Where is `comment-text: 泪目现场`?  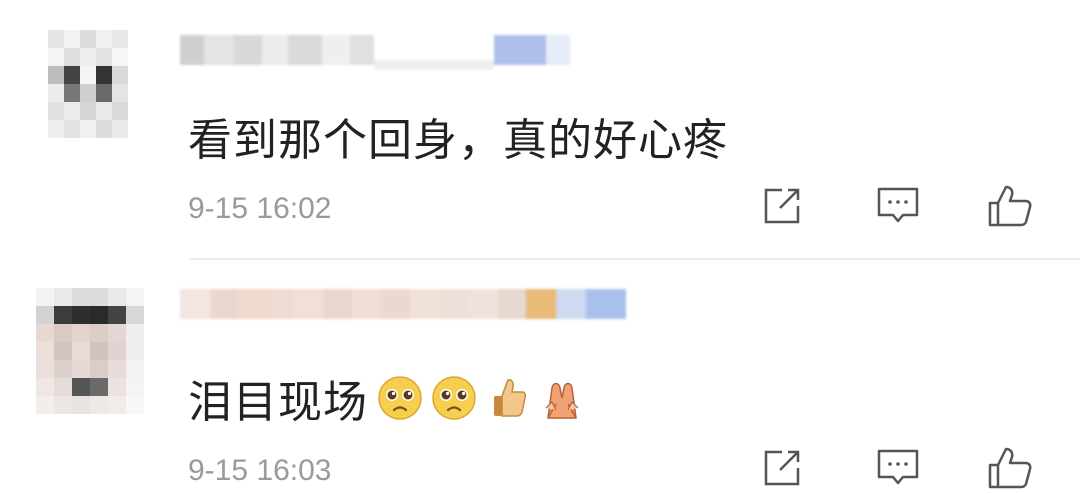
comment-text: 泪目现场 is located at coordinates (387, 398).